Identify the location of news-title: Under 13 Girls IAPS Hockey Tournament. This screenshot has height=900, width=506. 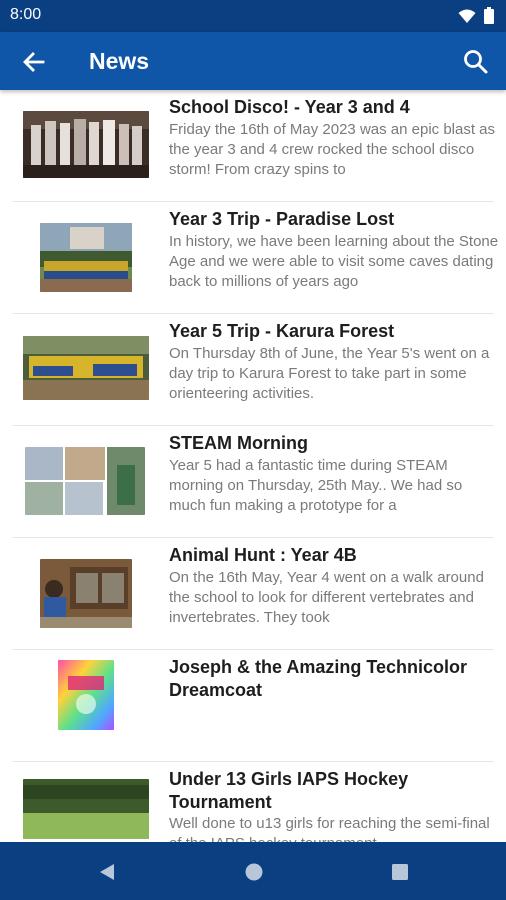
(289, 790).